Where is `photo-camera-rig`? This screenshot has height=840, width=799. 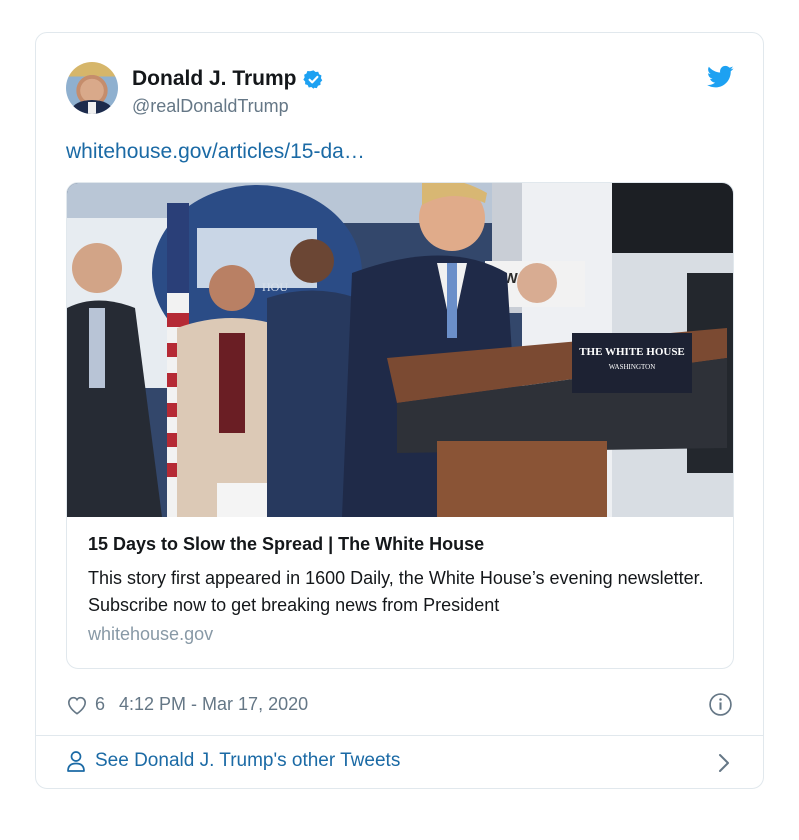
photo-camera-rig is located at coordinates (672, 218).